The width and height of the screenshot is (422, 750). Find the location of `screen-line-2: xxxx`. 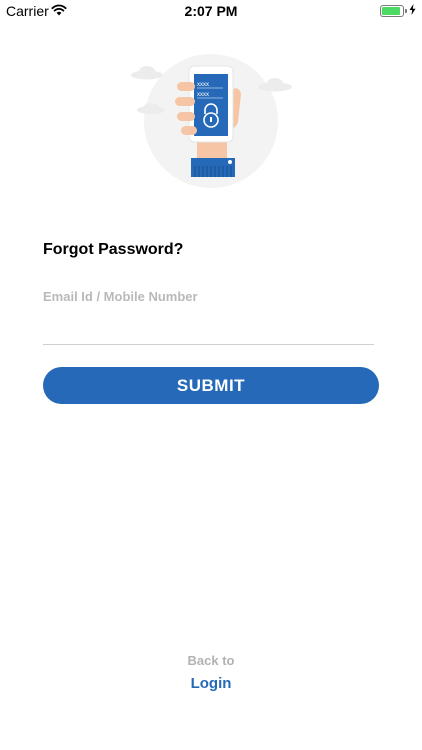

screen-line-2: xxxx is located at coordinates (203, 95).